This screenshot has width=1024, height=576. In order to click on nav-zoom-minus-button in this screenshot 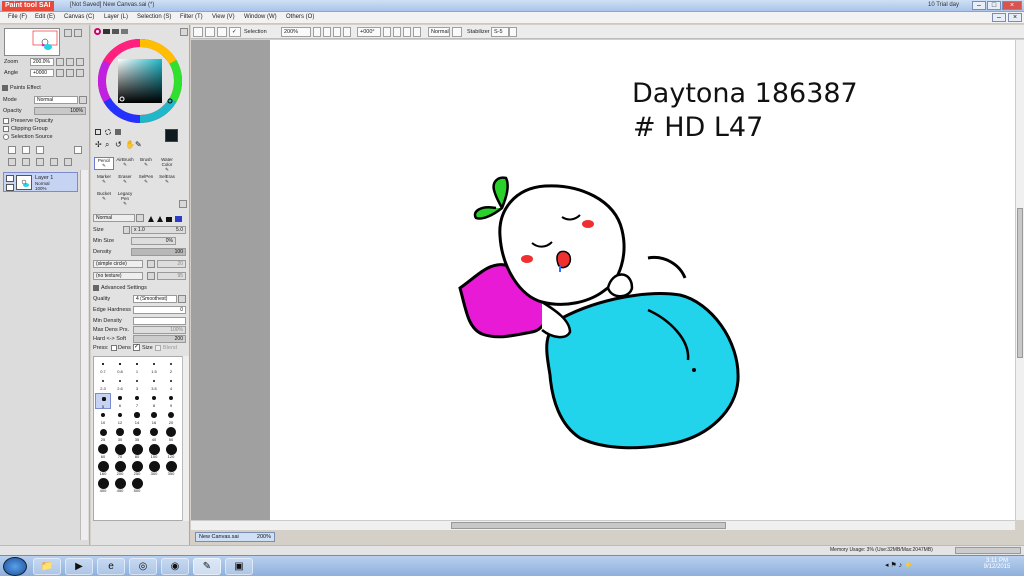, I will do `click(60, 62)`.